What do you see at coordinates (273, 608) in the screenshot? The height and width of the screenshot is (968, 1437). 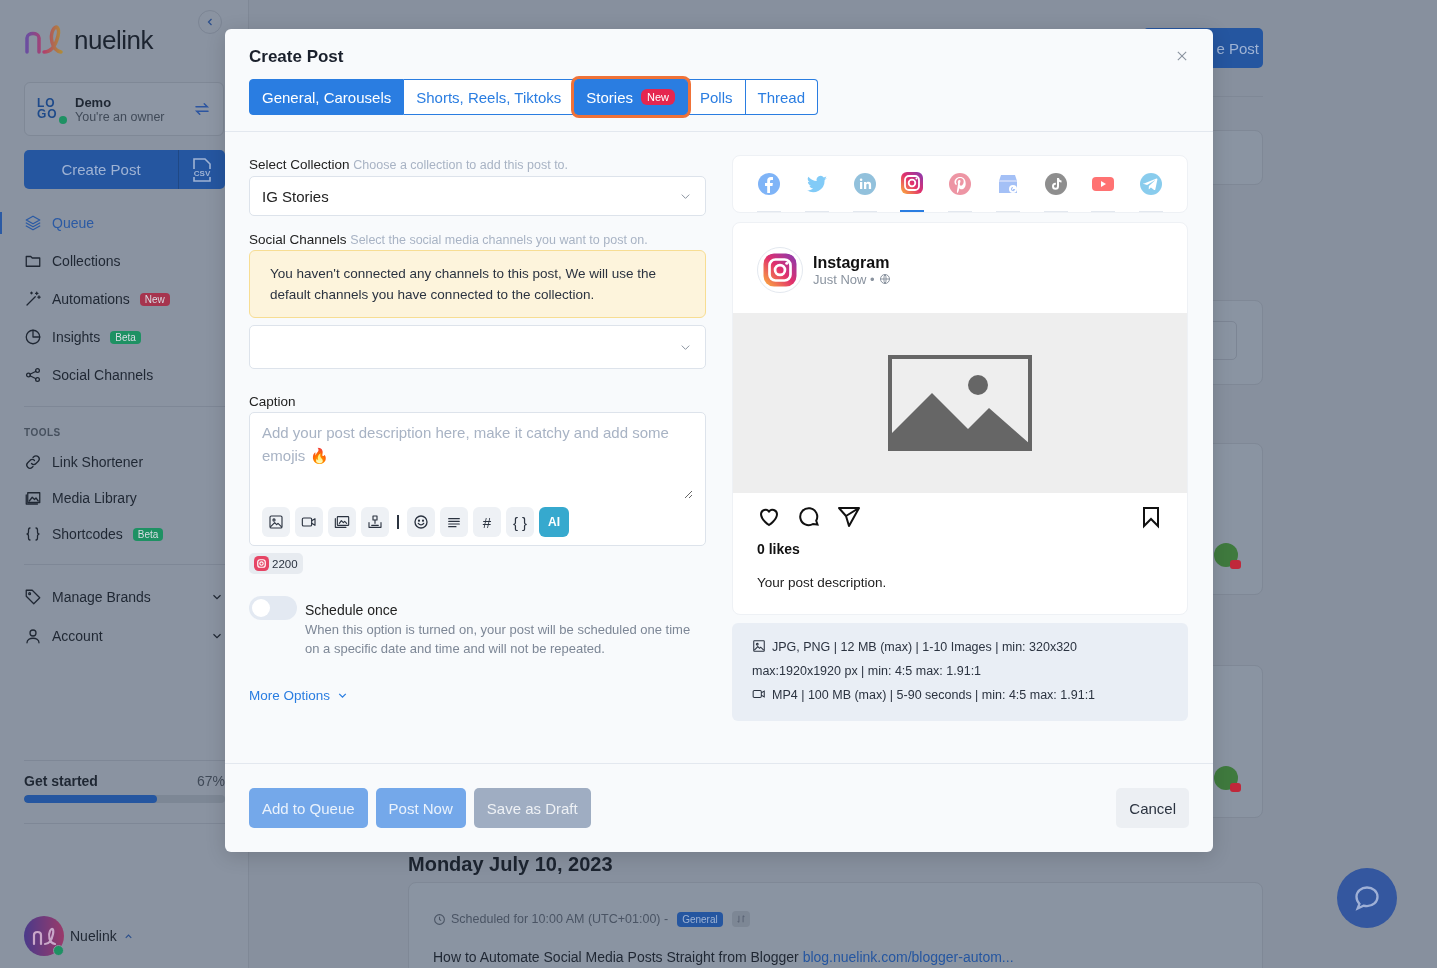 I see `schedule-toggle` at bounding box center [273, 608].